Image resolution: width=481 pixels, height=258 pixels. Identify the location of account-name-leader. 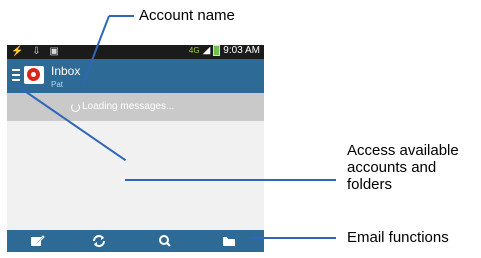
(121, 16).